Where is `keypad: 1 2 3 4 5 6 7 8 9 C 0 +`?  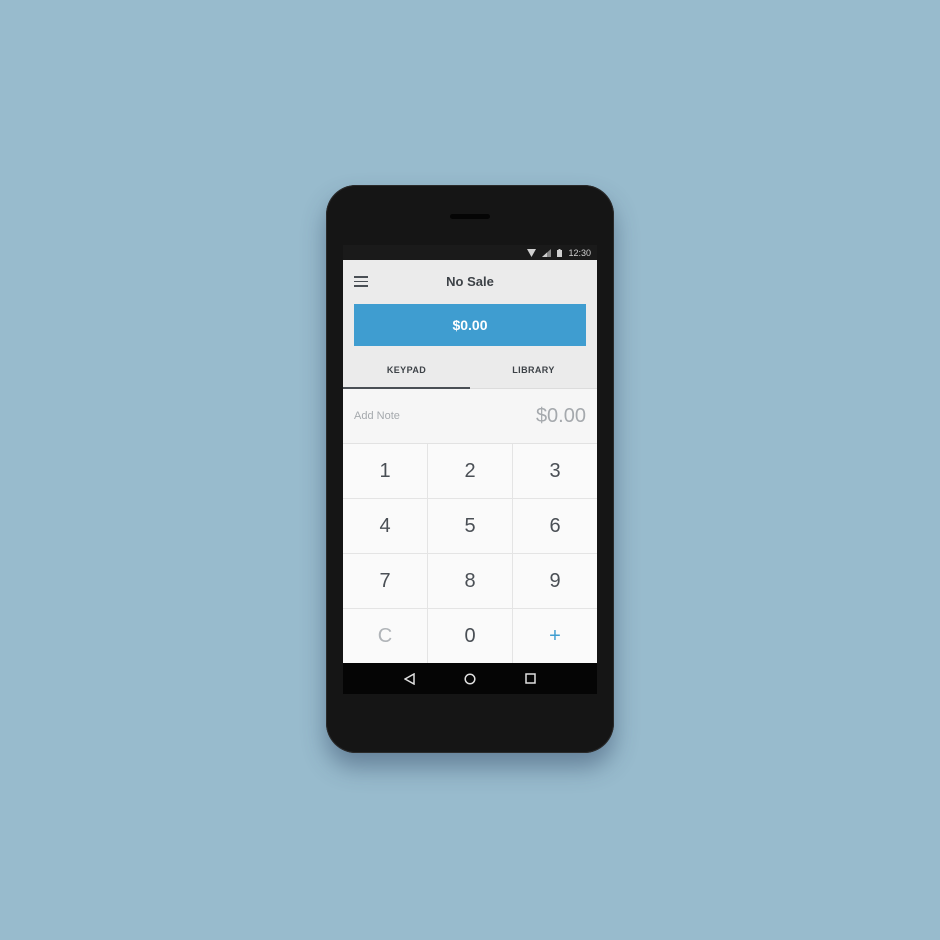 keypad: 1 2 3 4 5 6 7 8 9 C 0 + is located at coordinates (470, 554).